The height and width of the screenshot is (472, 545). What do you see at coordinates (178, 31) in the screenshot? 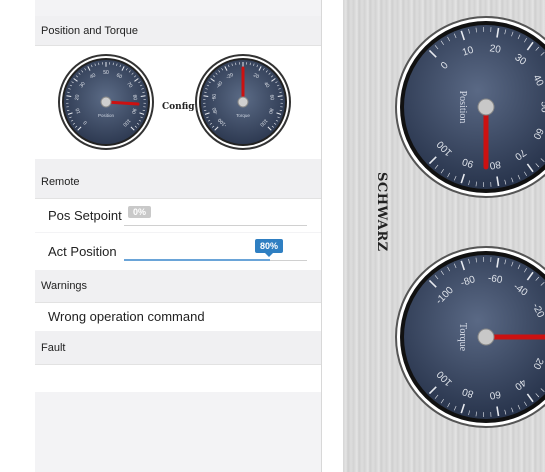
I see `section-header-position-torque: Position and Torque` at bounding box center [178, 31].